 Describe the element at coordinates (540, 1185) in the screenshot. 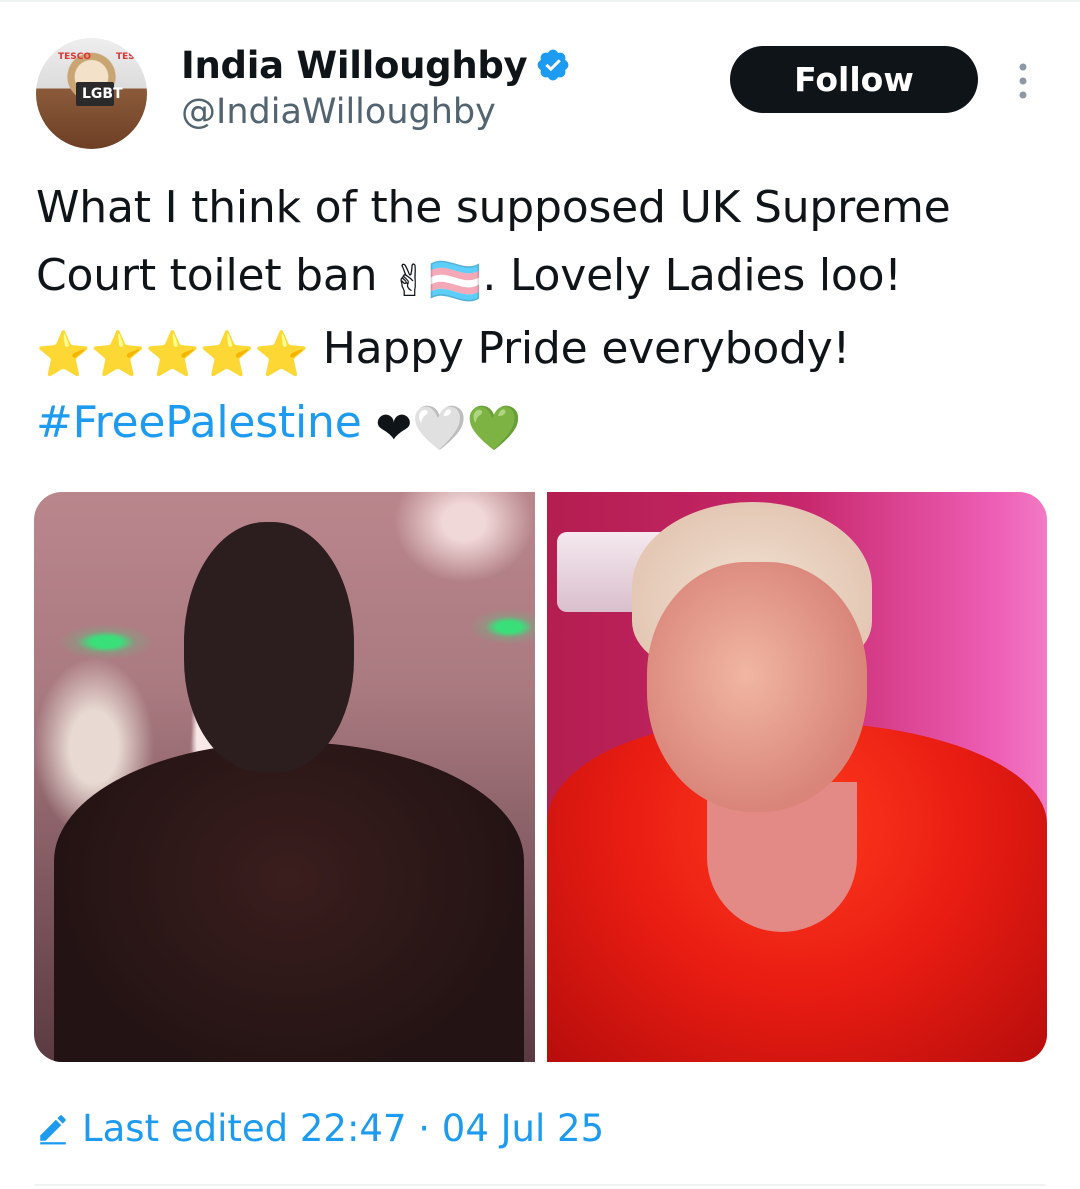

I see `bottom-divider` at that location.